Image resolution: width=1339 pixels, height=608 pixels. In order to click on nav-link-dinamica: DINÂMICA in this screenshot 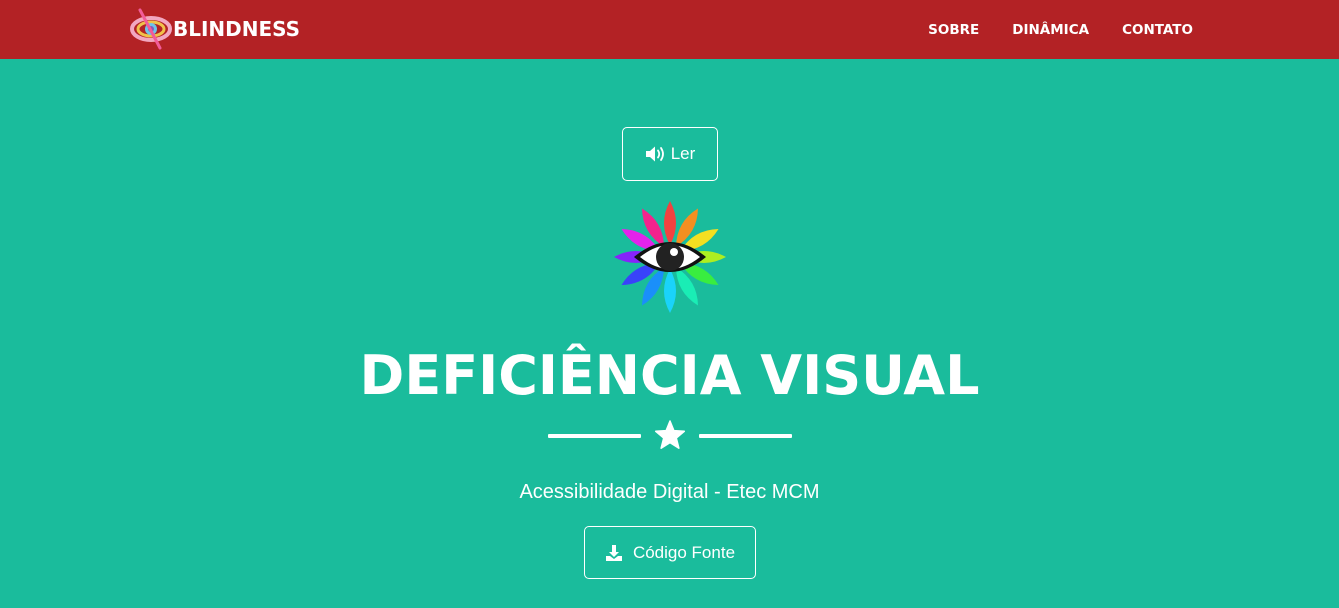, I will do `click(1050, 30)`.